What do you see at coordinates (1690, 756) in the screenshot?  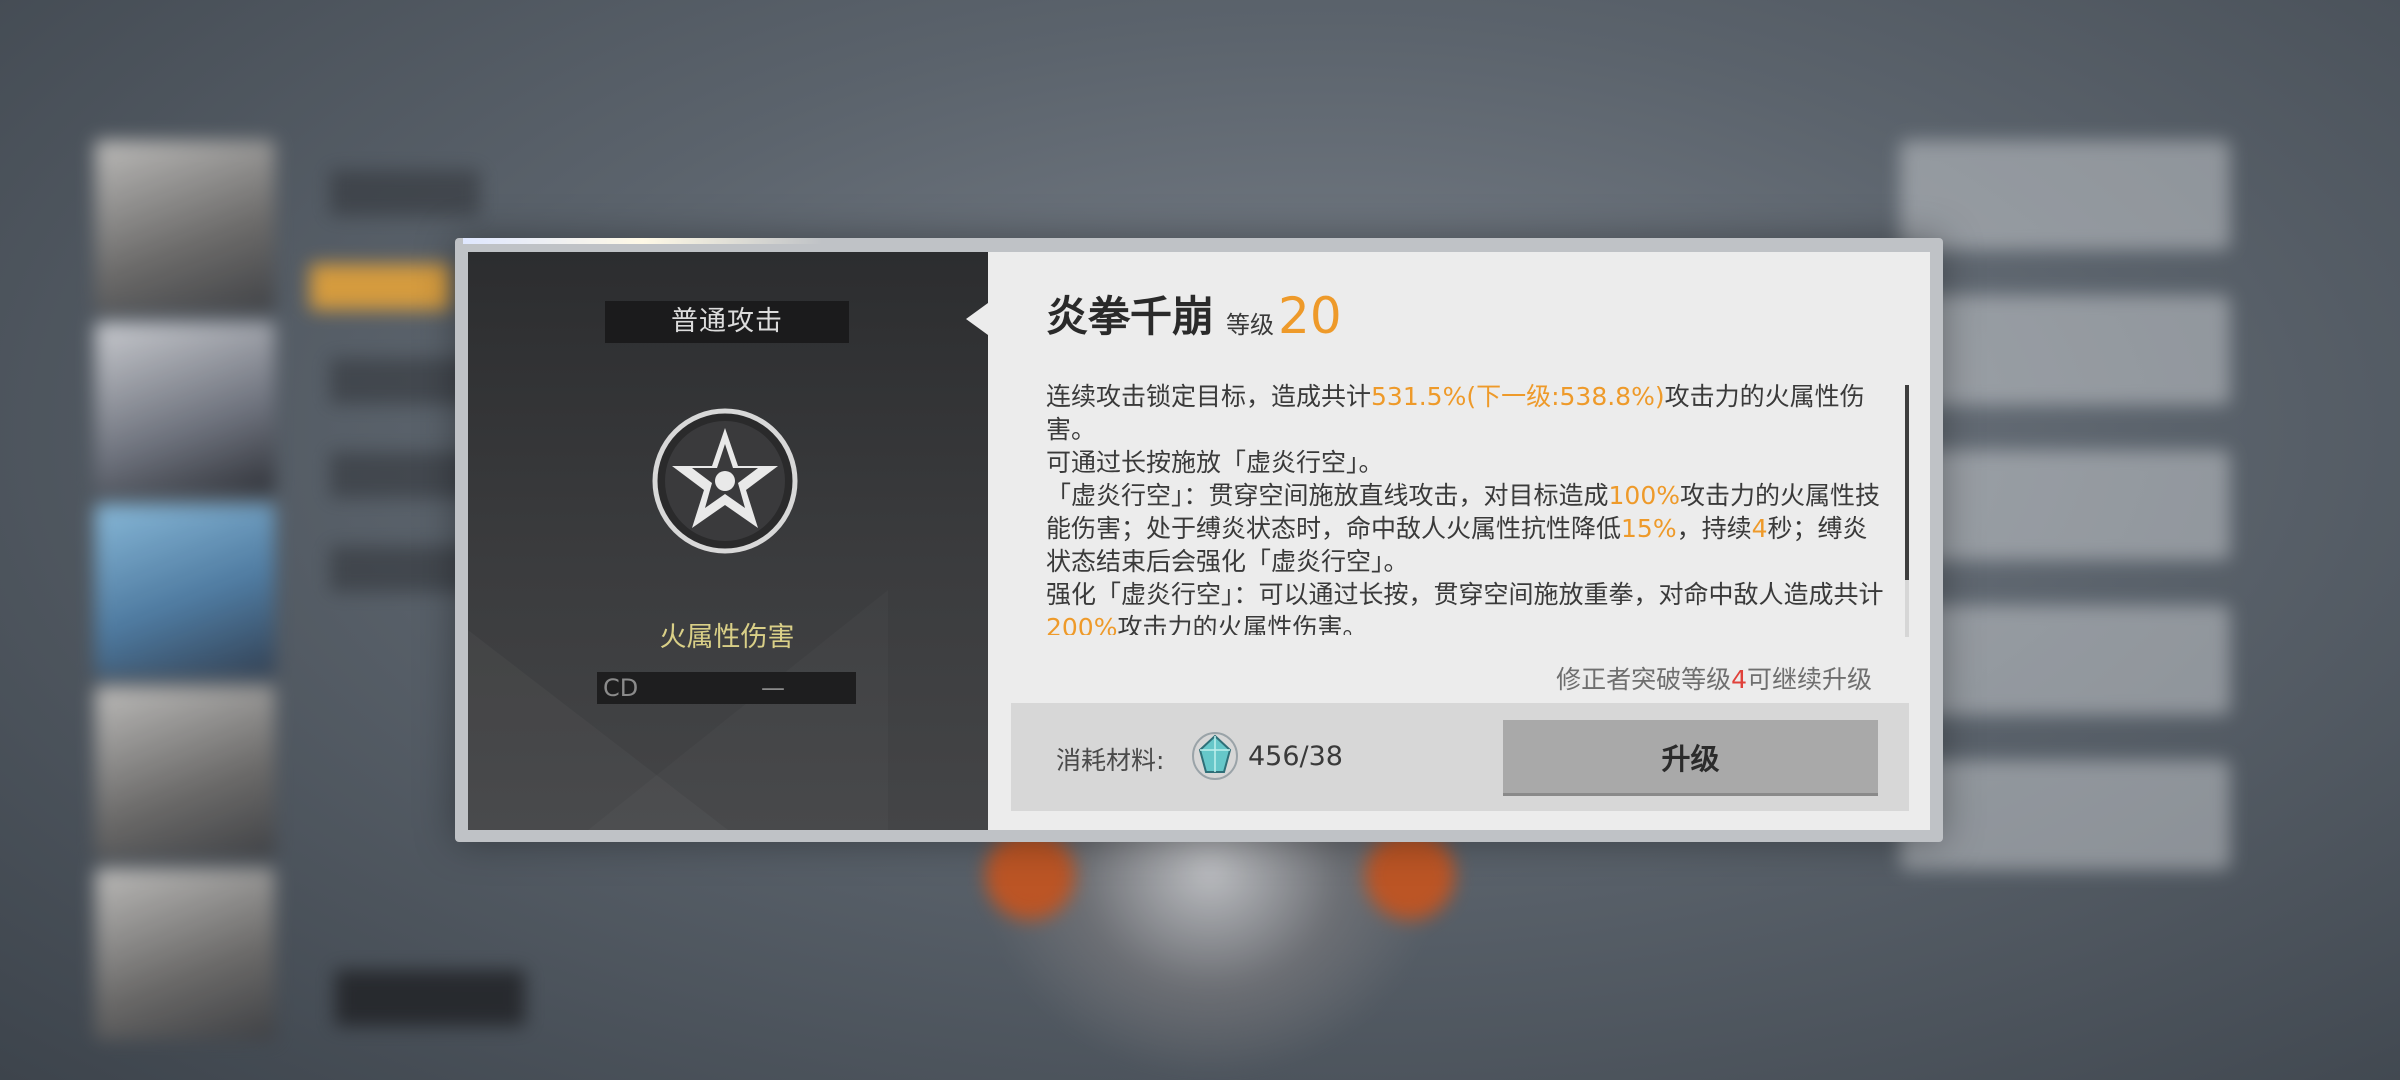 I see `upgrade-button: 升级` at bounding box center [1690, 756].